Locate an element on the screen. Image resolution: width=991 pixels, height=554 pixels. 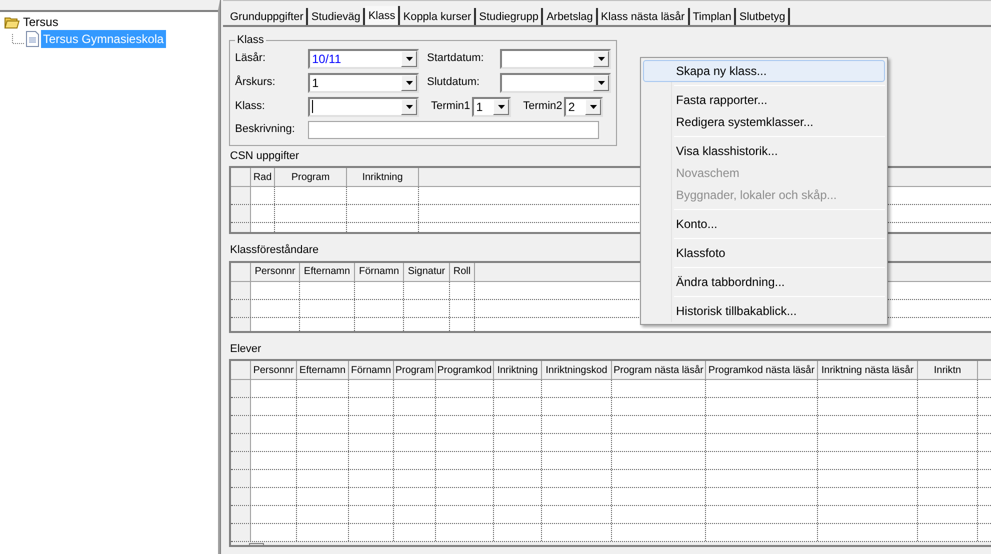
field-label: Termin2 is located at coordinates (543, 106).